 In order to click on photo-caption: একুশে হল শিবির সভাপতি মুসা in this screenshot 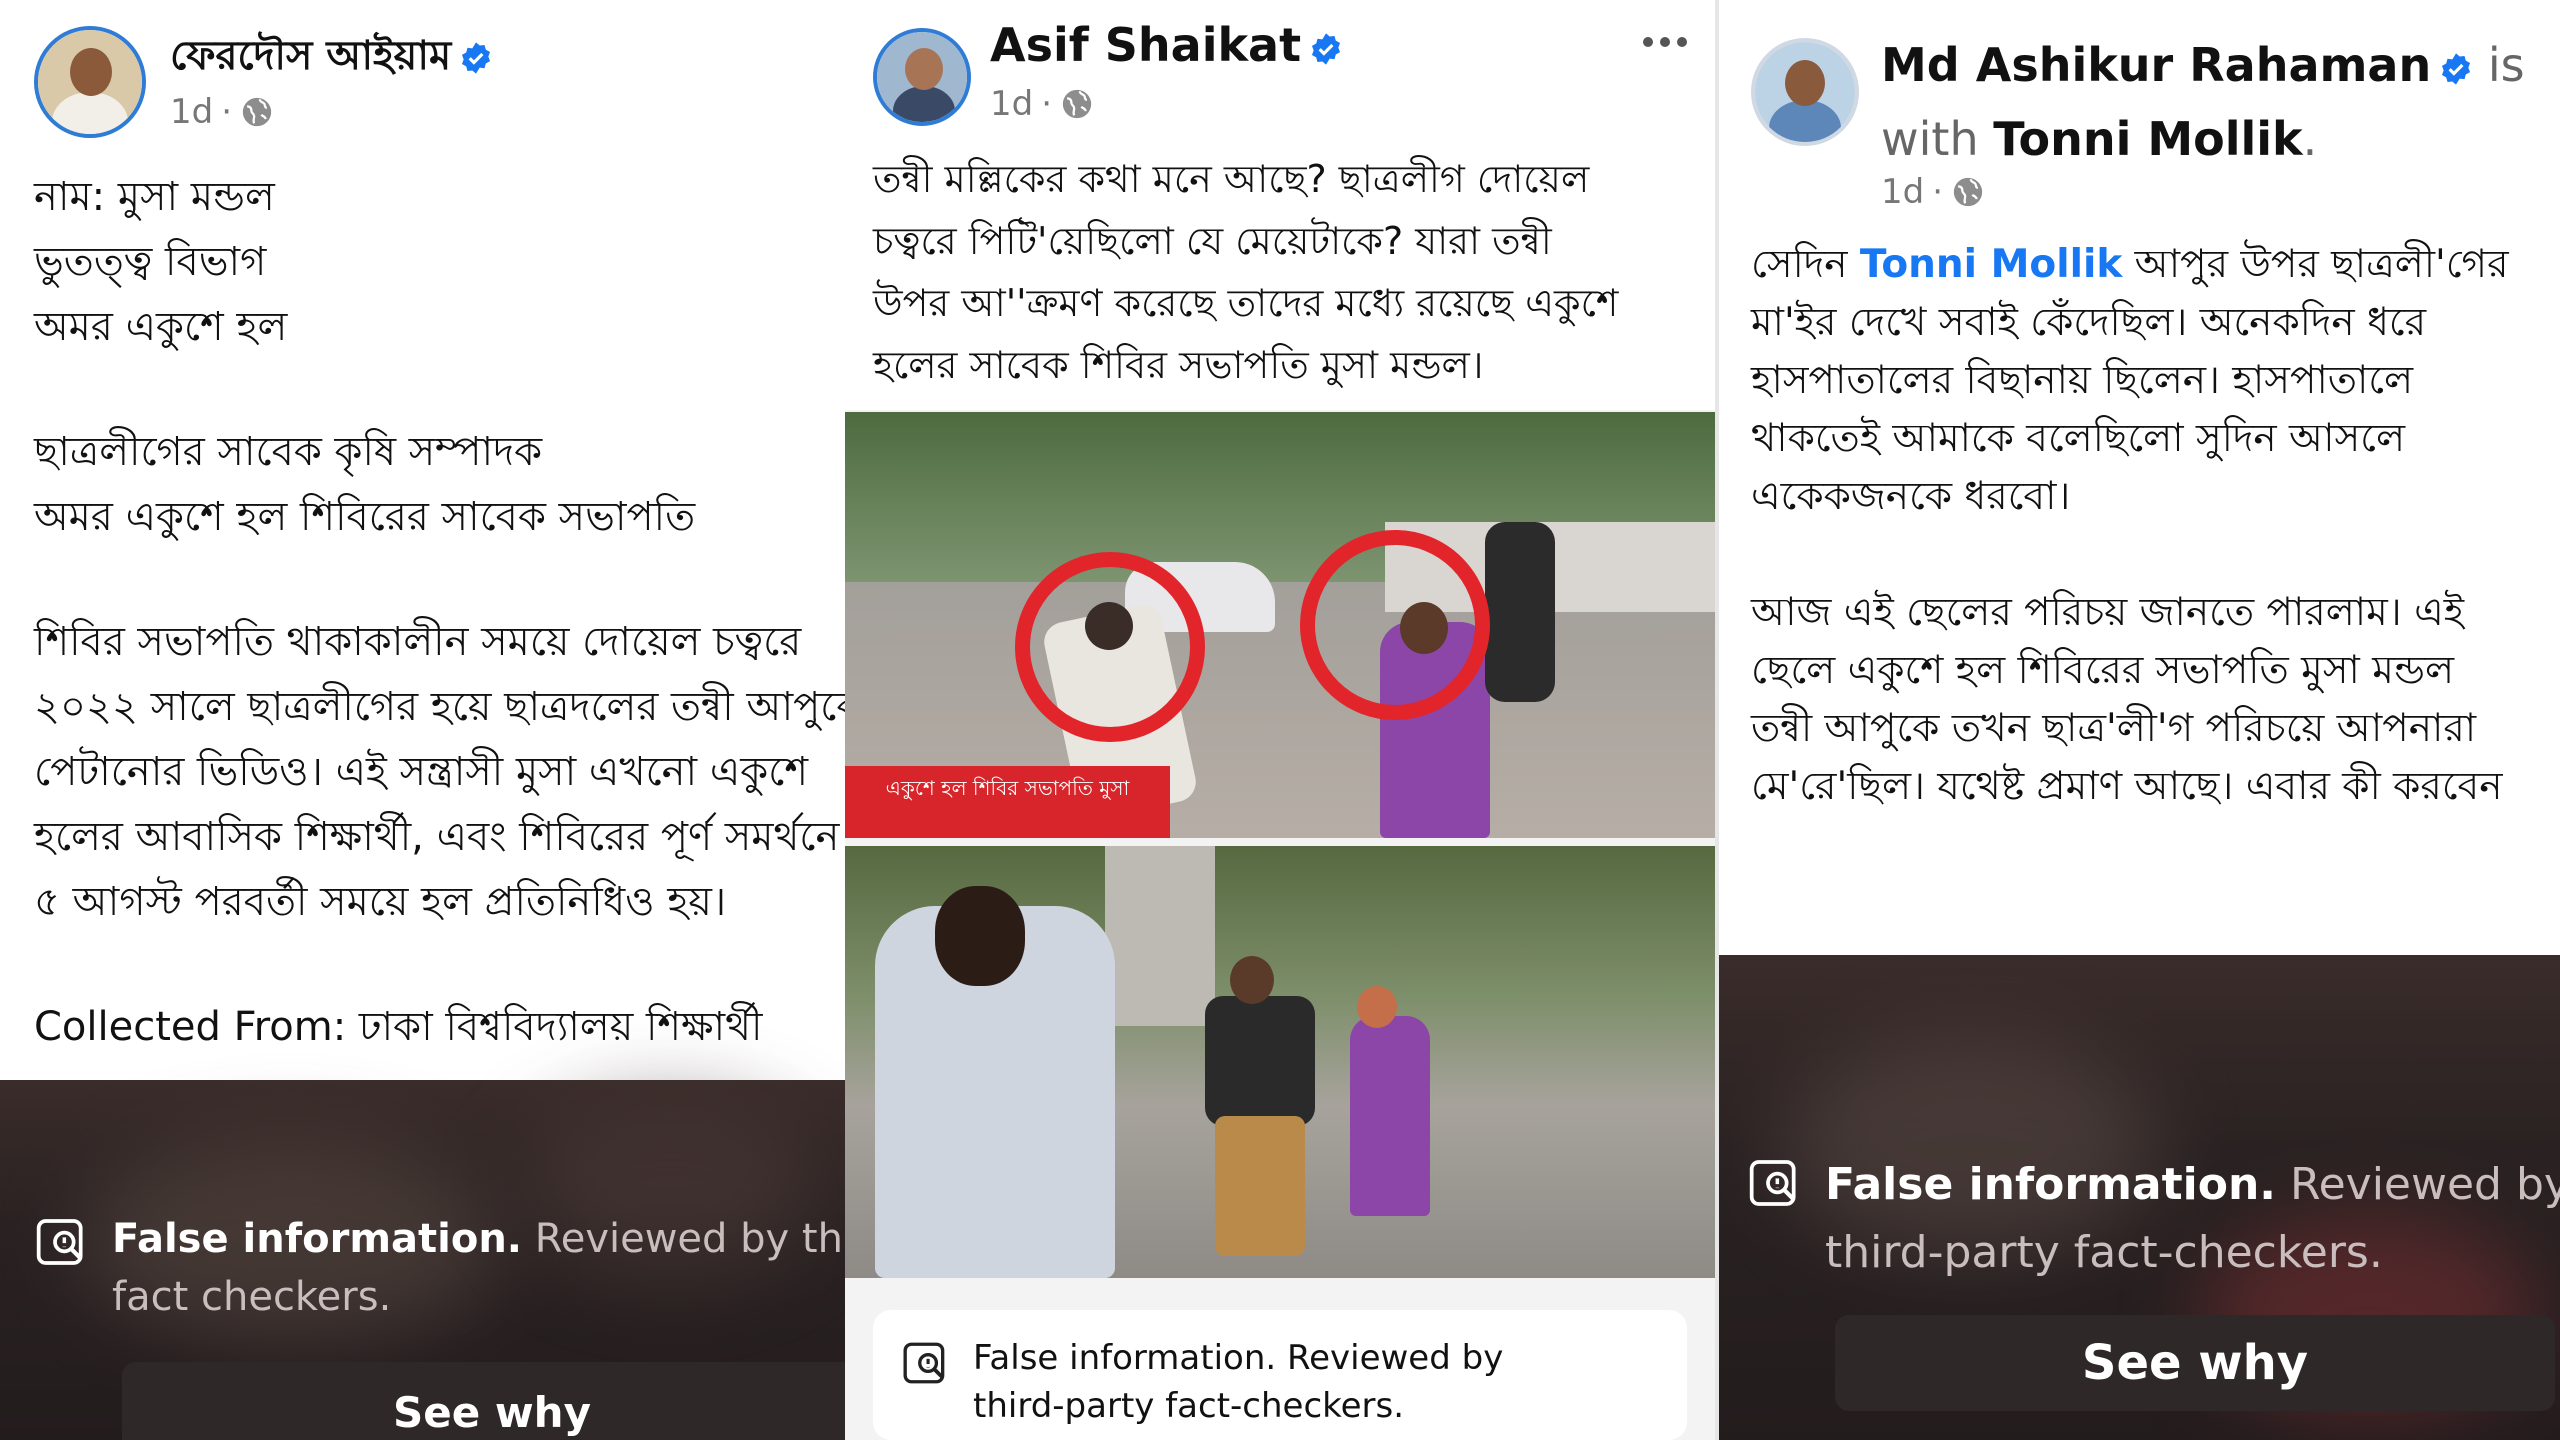, I will do `click(1007, 802)`.